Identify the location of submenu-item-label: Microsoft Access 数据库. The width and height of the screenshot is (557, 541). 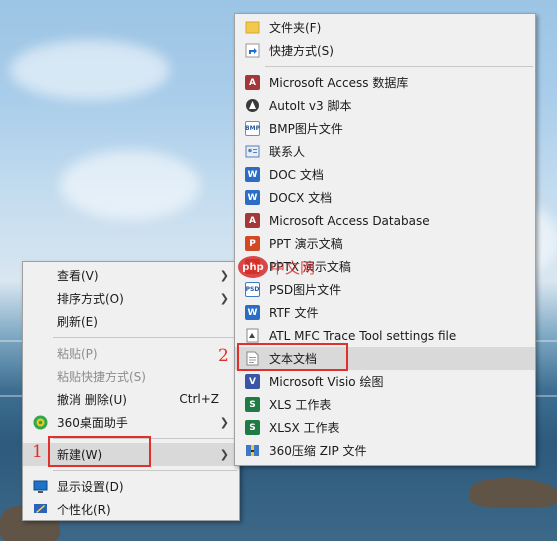
(339, 83).